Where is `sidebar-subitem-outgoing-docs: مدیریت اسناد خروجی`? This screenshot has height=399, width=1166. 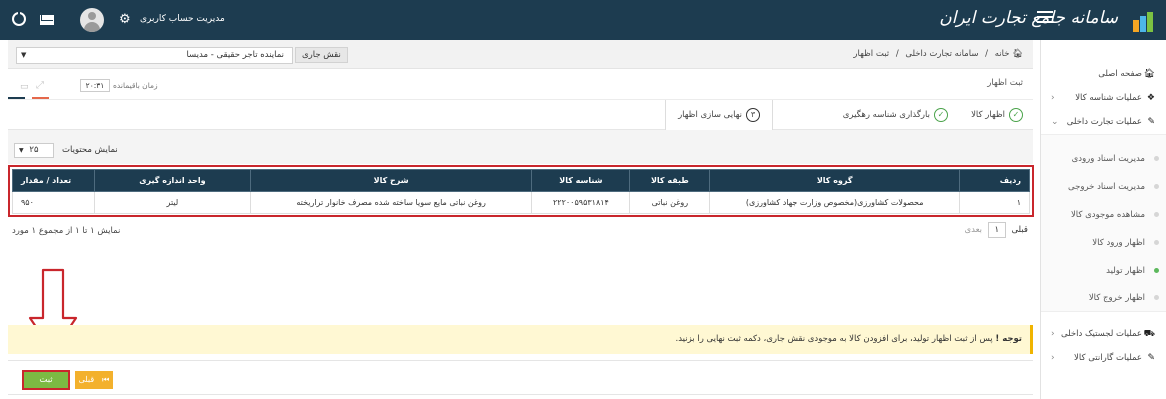 sidebar-subitem-outgoing-docs: مدیریت اسناد خروجی is located at coordinates (1103, 187).